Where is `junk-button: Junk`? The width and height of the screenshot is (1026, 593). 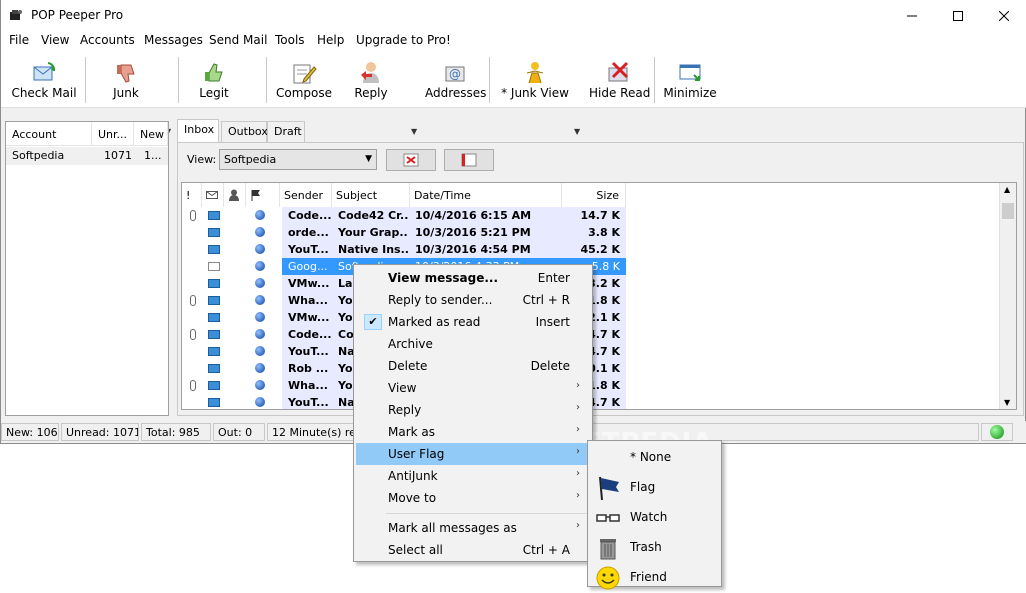
junk-button: Junk is located at coordinates (126, 80).